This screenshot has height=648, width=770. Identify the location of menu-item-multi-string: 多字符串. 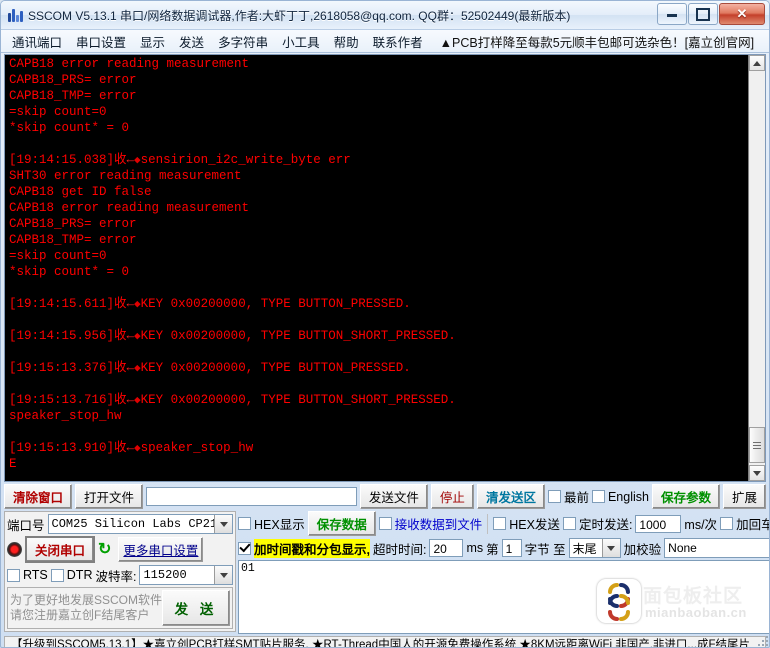
(243, 41).